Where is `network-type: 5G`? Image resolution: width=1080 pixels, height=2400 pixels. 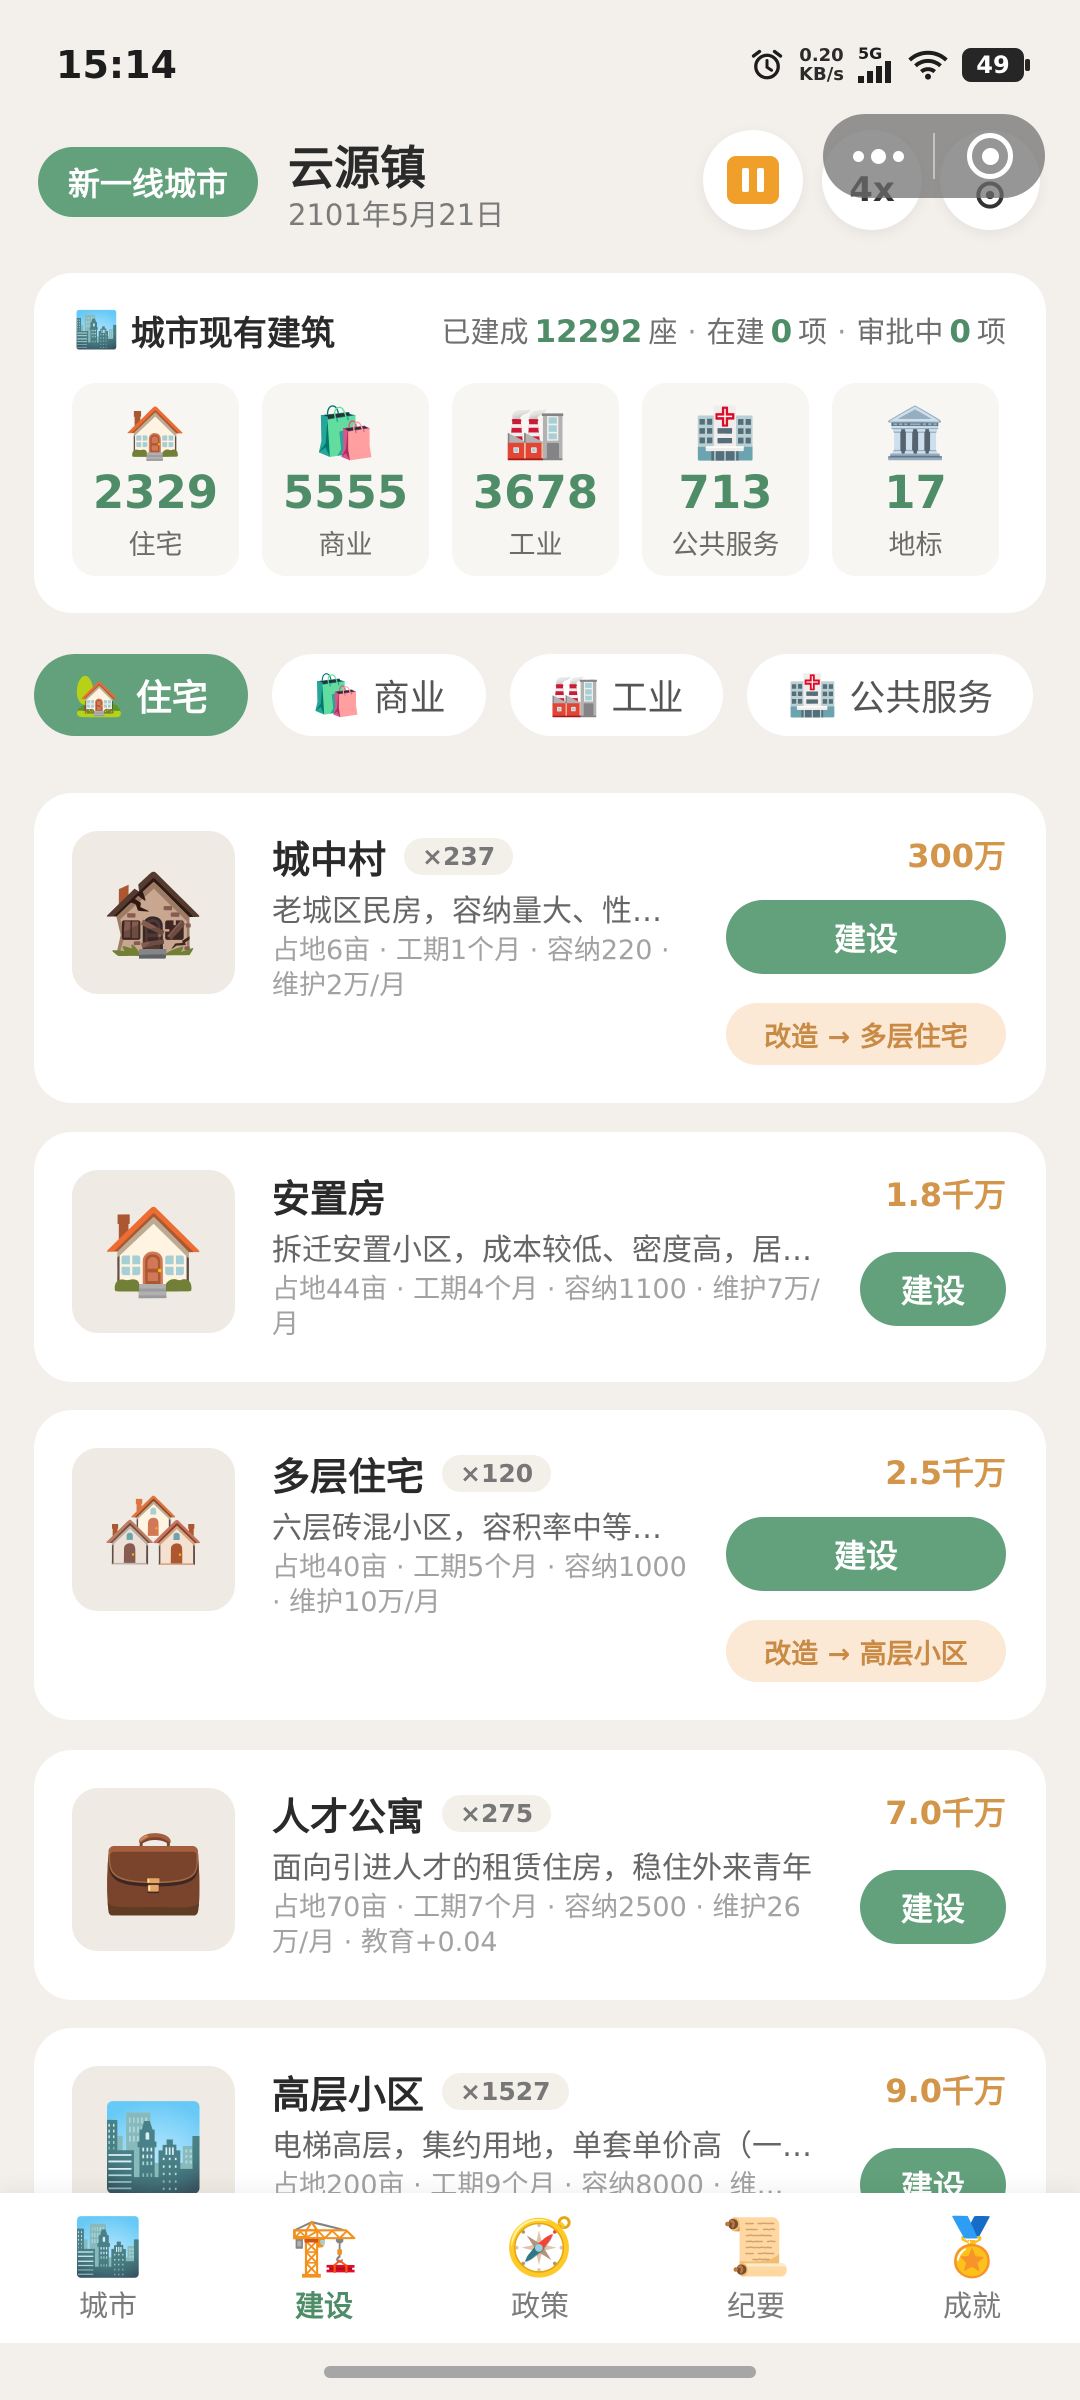 network-type: 5G is located at coordinates (870, 53).